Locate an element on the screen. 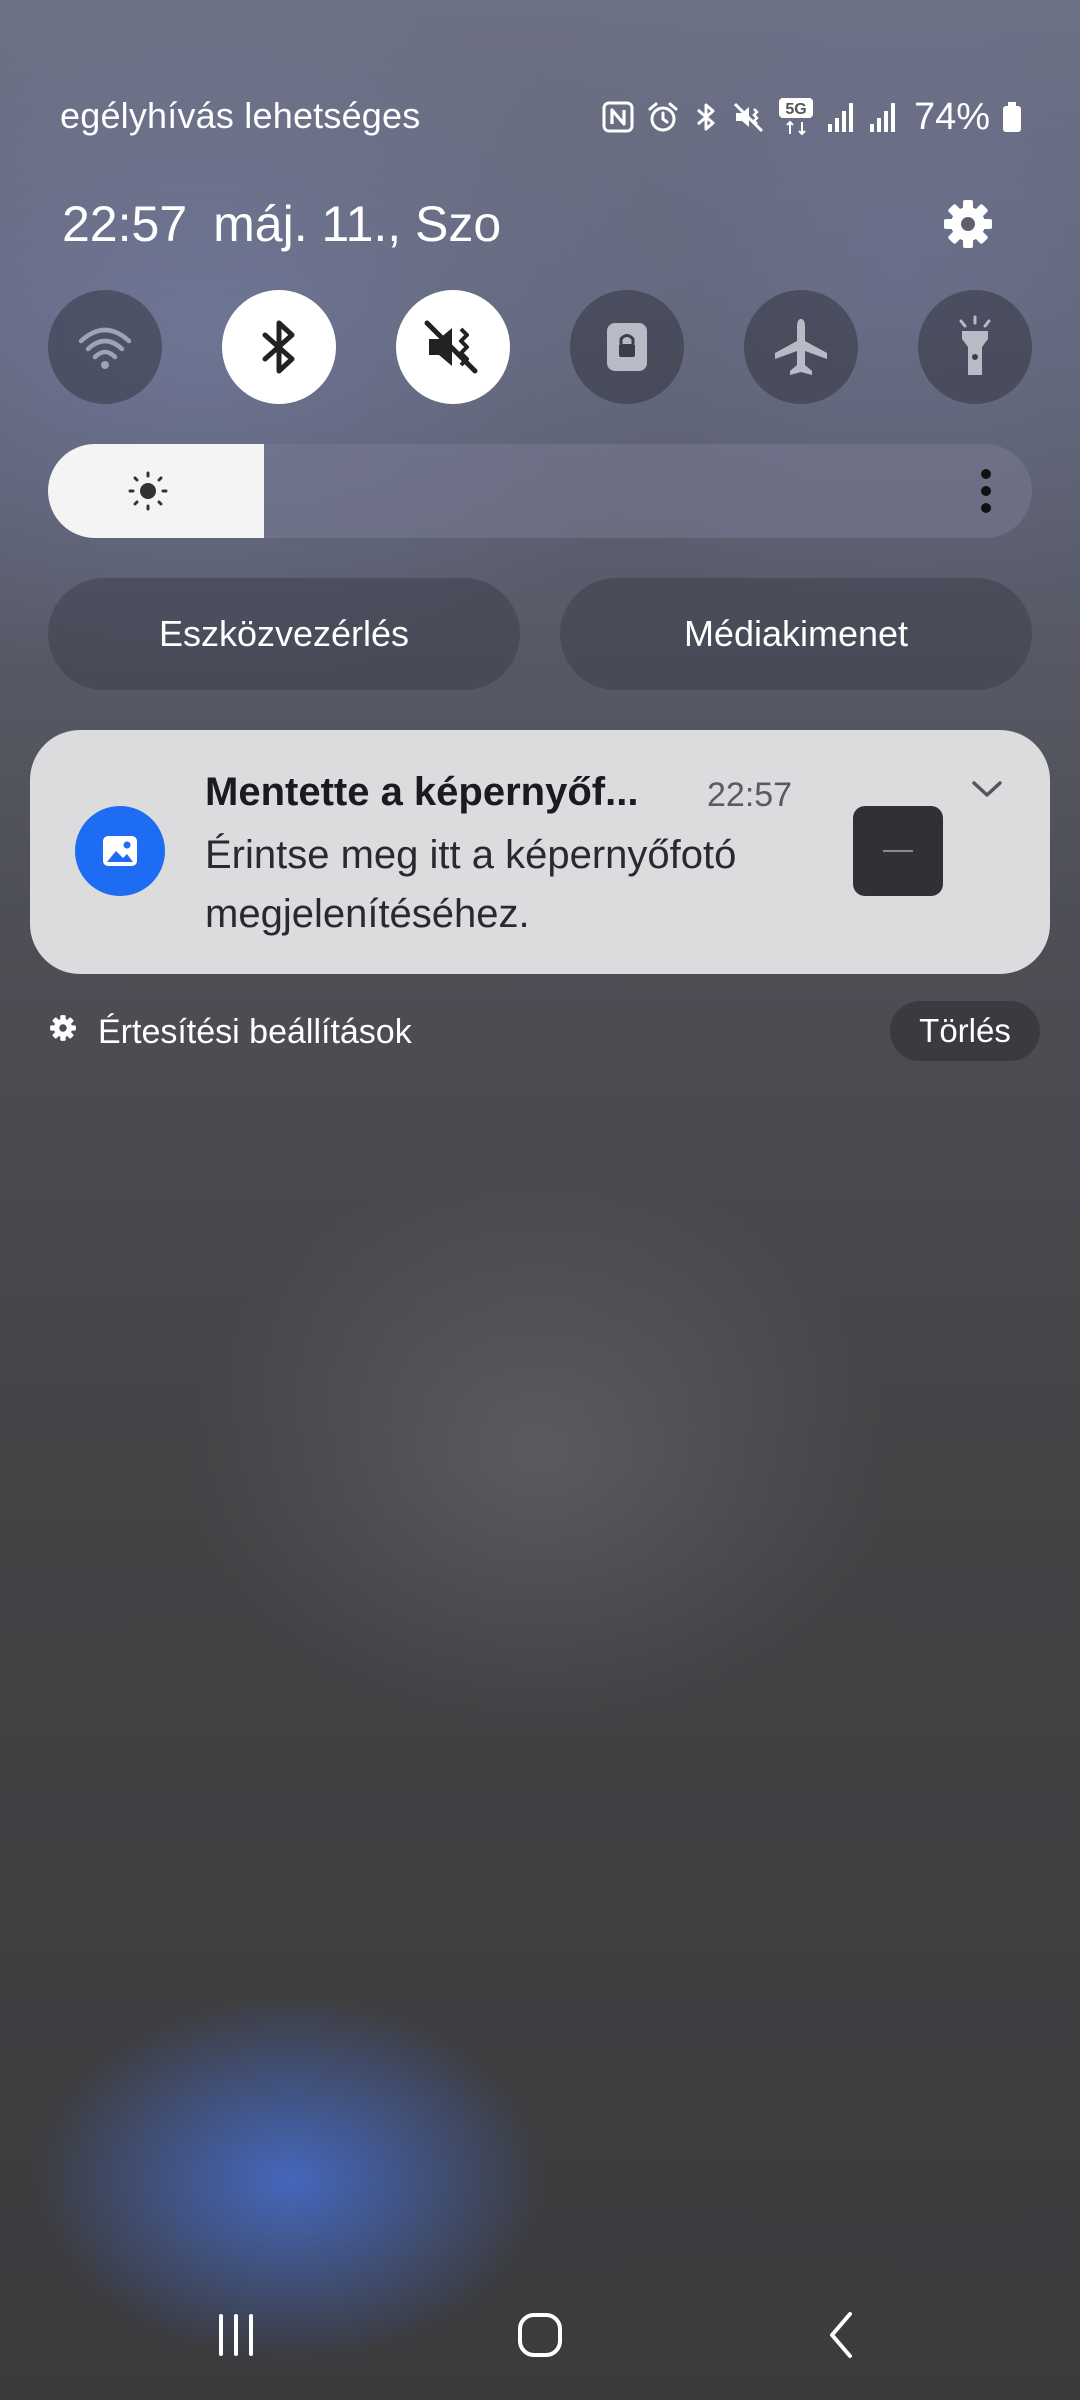 This screenshot has height=2400, width=1080. wifi-toggle is located at coordinates (105, 347).